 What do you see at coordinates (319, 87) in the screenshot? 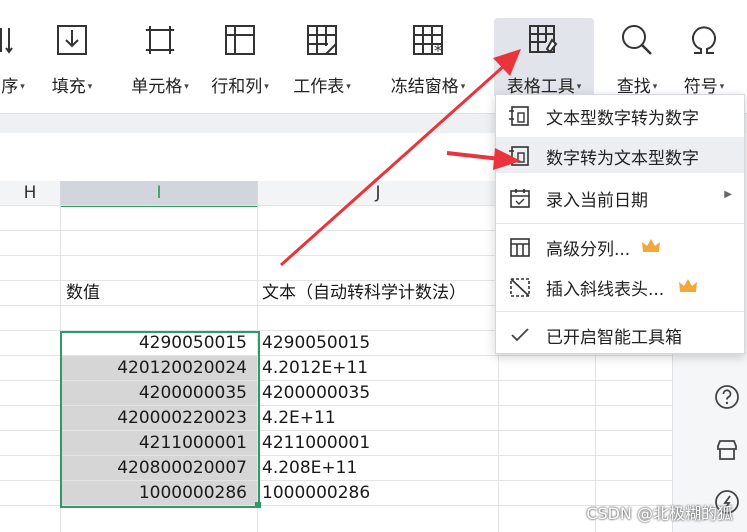
I see `worksheet-label: 工作表` at bounding box center [319, 87].